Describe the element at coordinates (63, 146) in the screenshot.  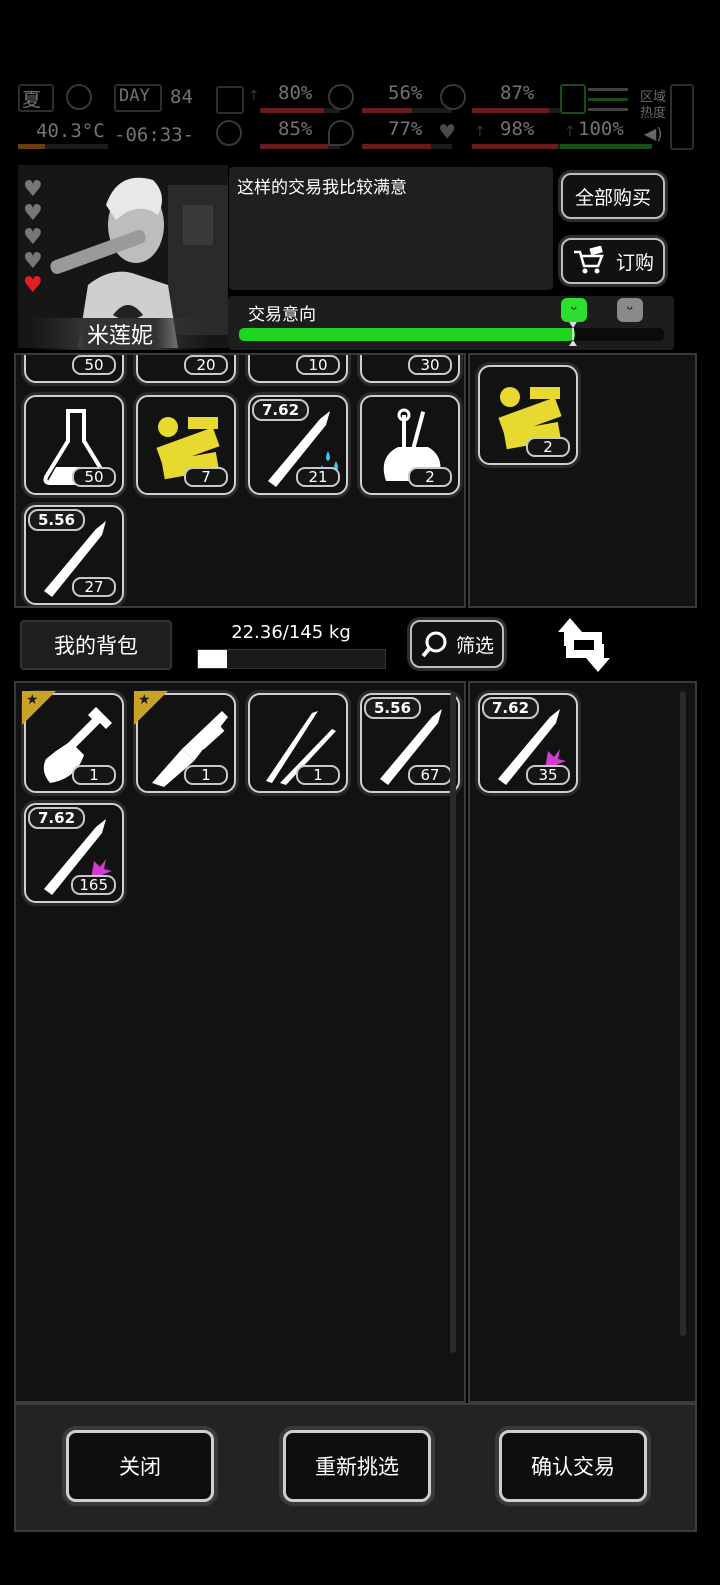
I see `temperature-bar` at that location.